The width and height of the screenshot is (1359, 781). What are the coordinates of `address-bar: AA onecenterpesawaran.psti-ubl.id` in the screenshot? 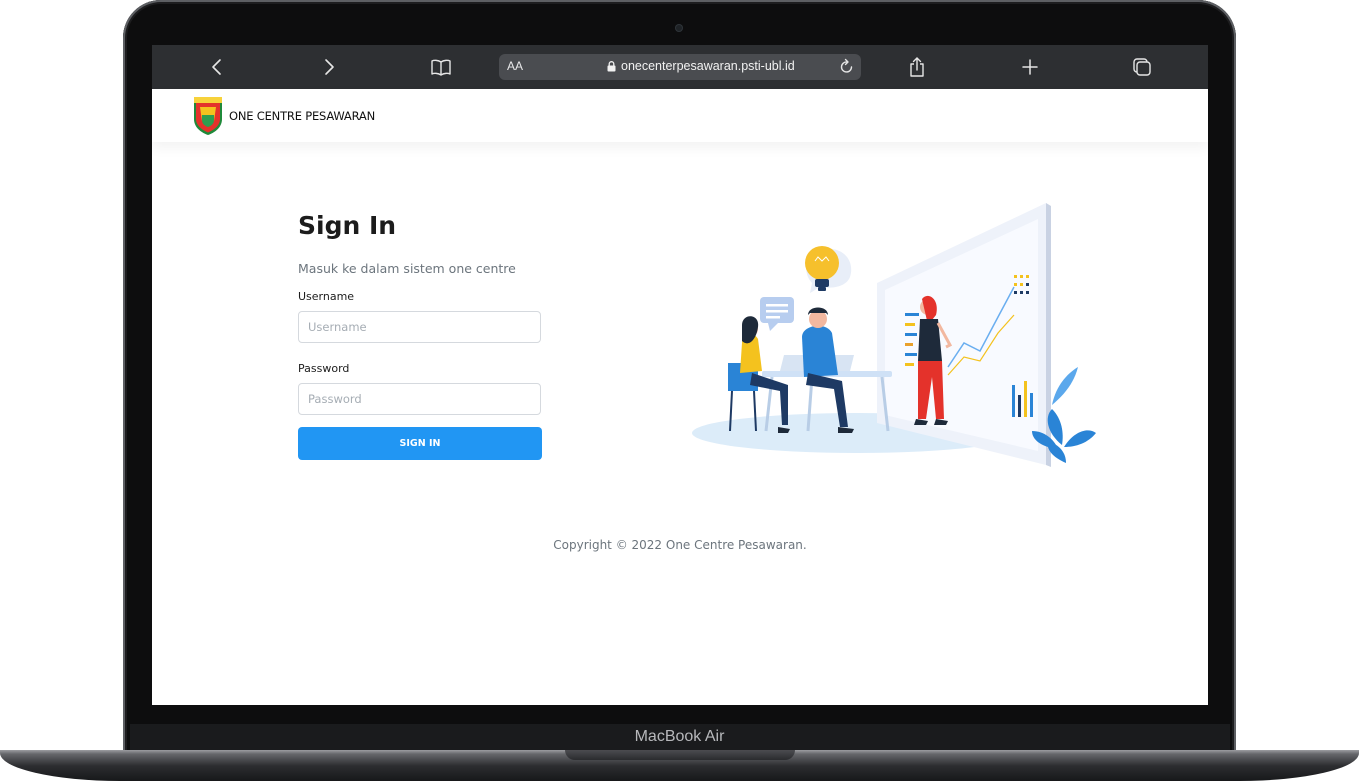 It's located at (680, 67).